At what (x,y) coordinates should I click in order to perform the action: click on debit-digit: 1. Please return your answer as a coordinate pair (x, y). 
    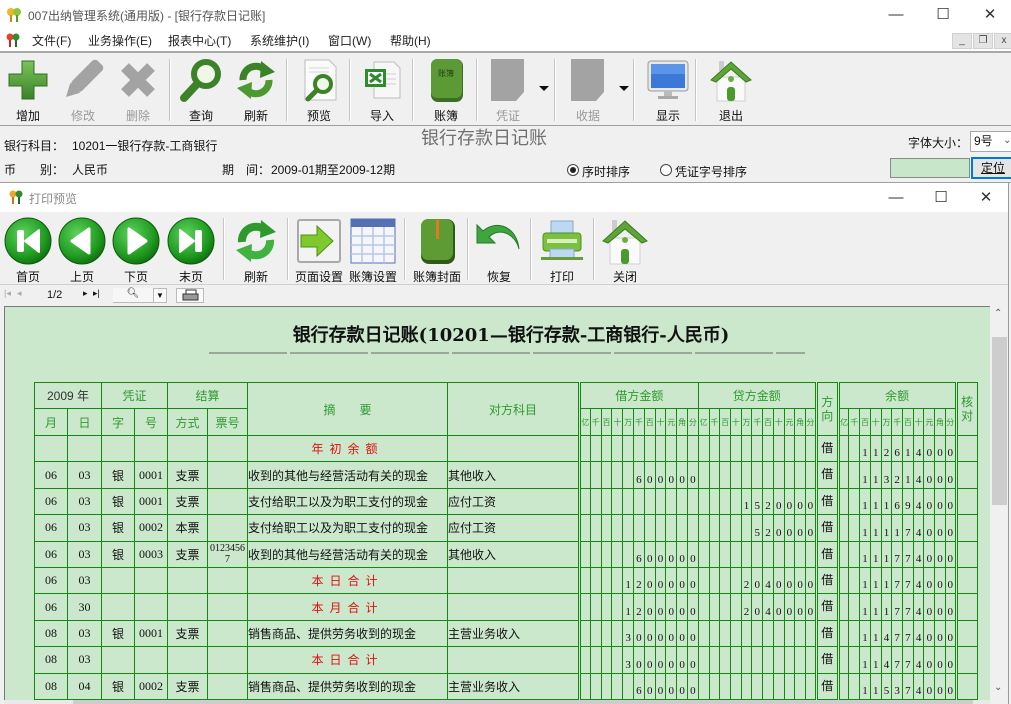
    Looking at the image, I should click on (628, 607).